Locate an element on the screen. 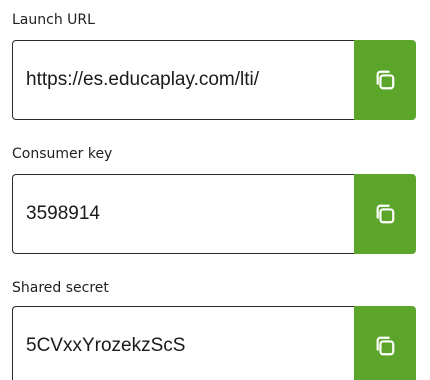 Image resolution: width=430 pixels, height=380 pixels. copy-shared-secret-button is located at coordinates (385, 343).